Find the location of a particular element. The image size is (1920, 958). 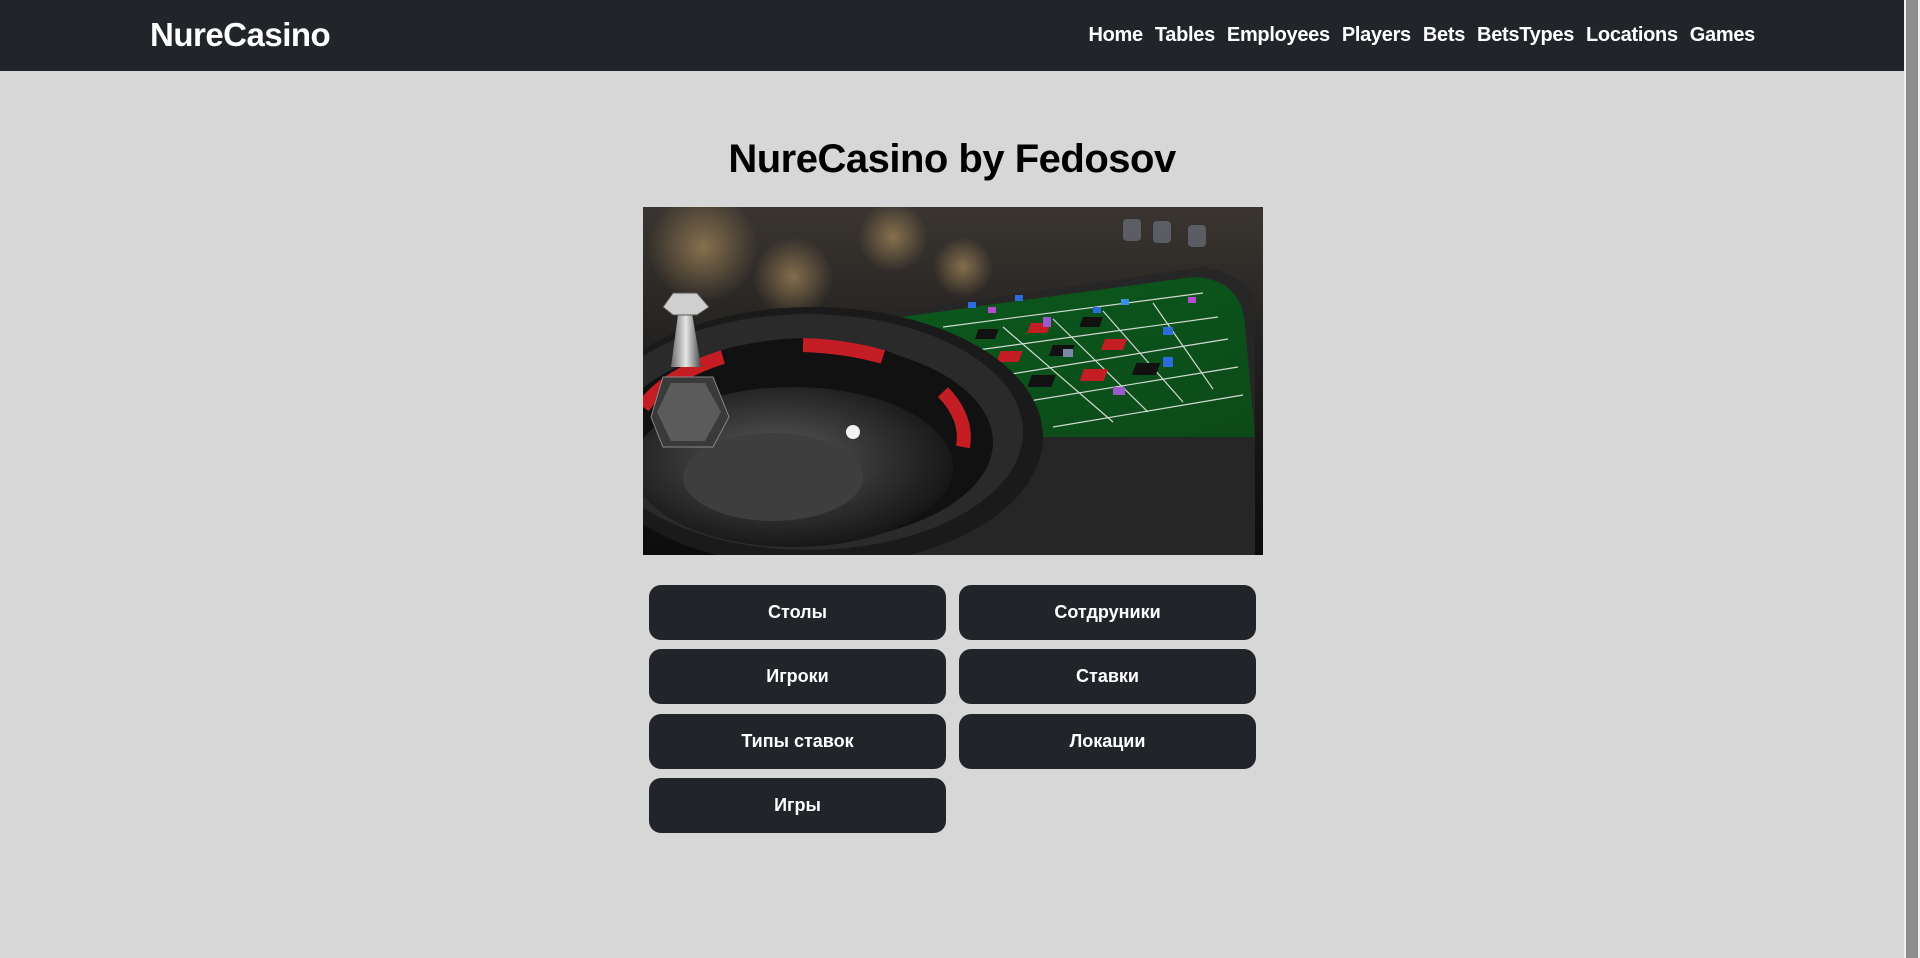

vertical-scrollbar is located at coordinates (1912, 479).